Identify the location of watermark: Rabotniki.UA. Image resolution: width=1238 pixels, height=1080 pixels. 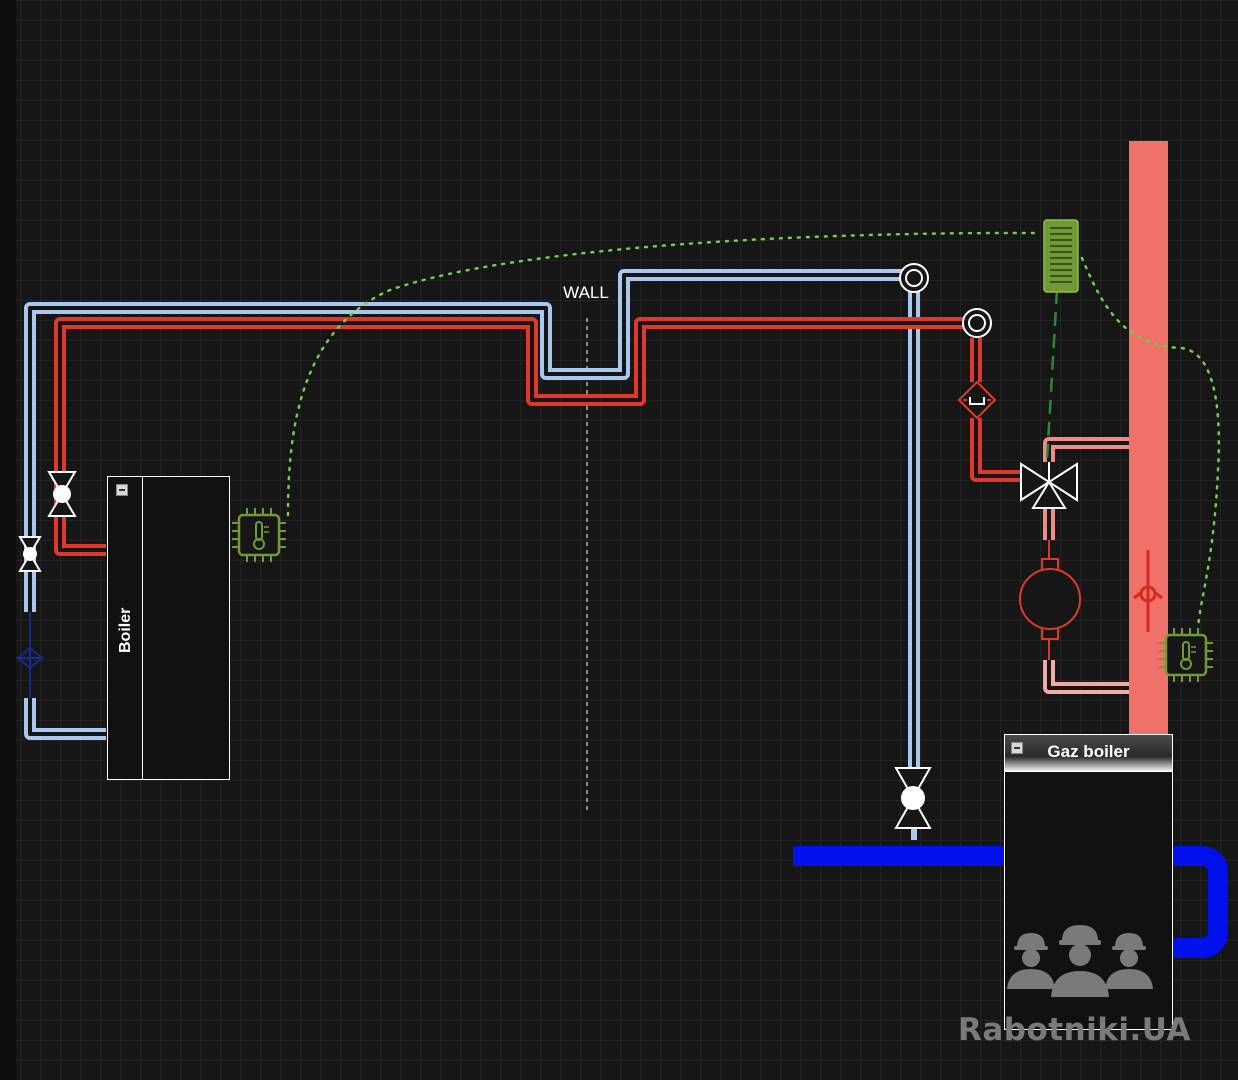
(1075, 1030).